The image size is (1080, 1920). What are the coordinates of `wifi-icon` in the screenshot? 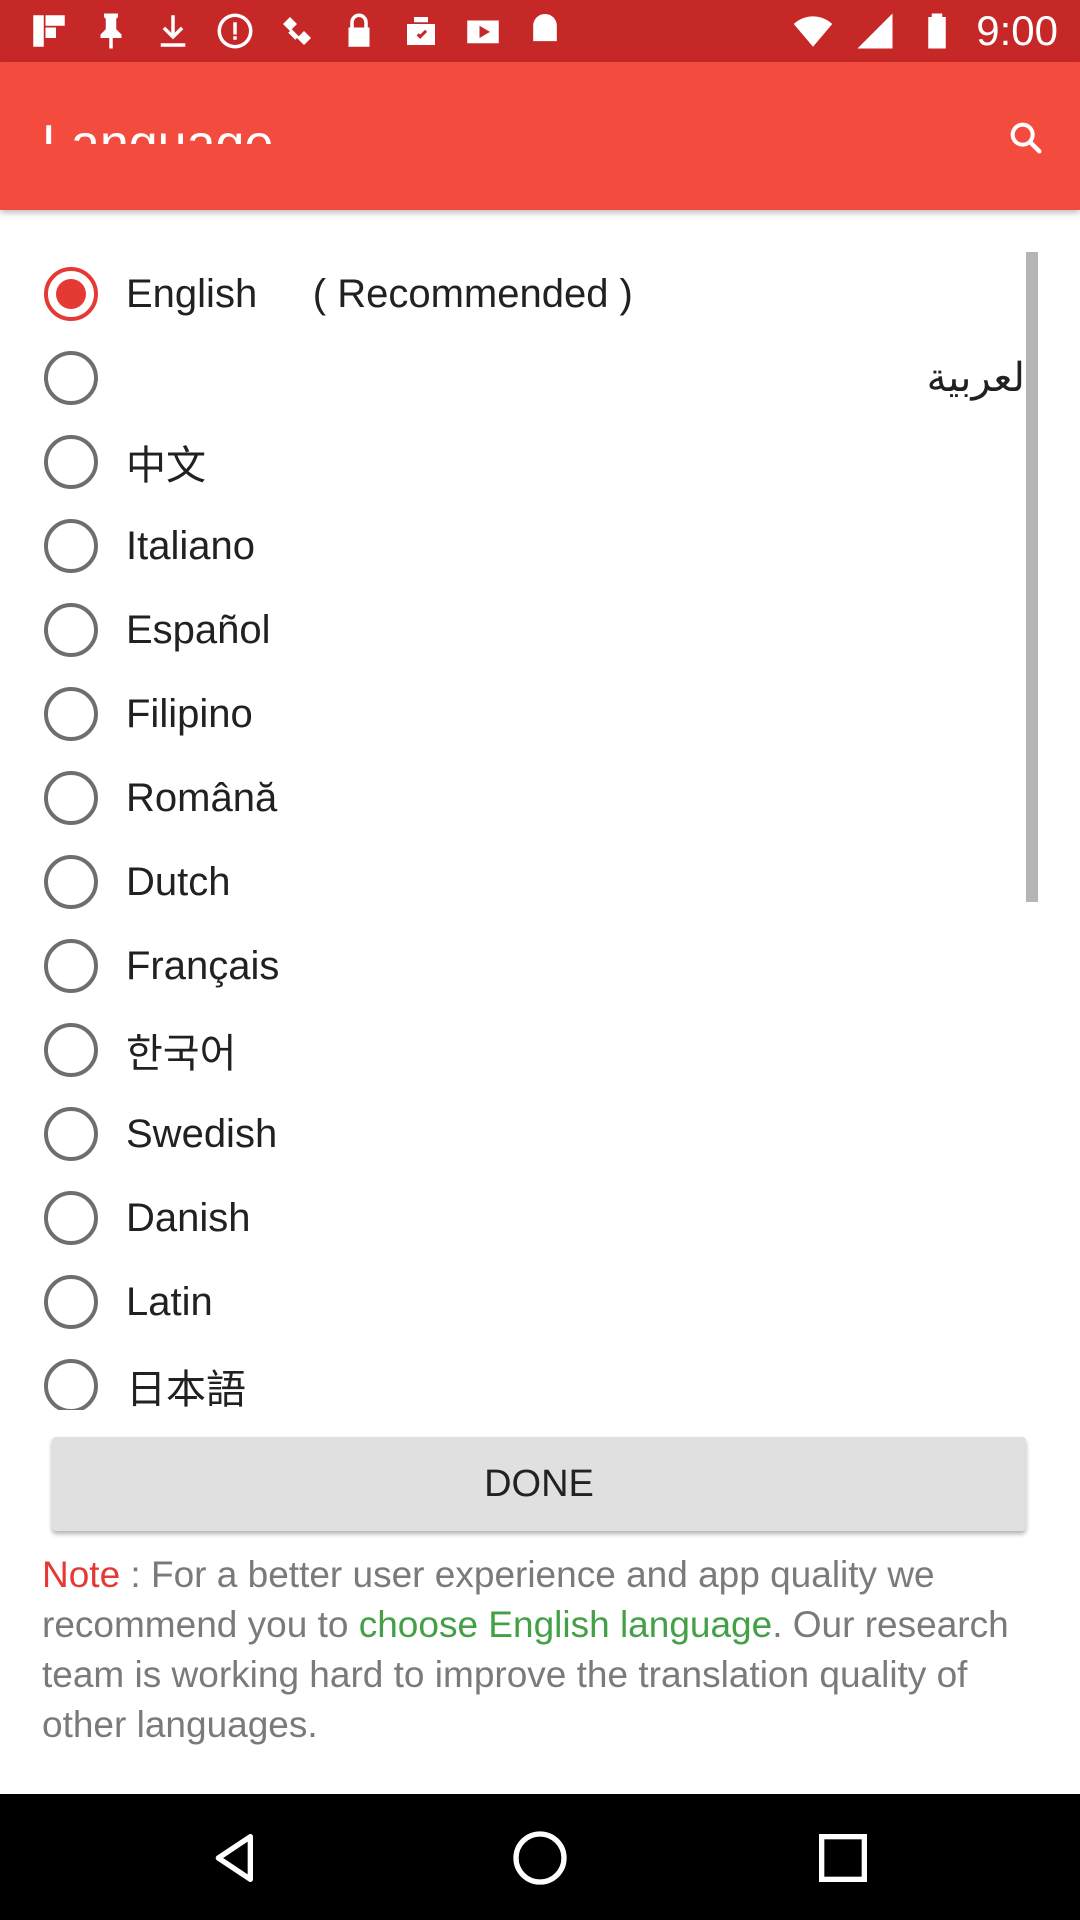 It's located at (813, 31).